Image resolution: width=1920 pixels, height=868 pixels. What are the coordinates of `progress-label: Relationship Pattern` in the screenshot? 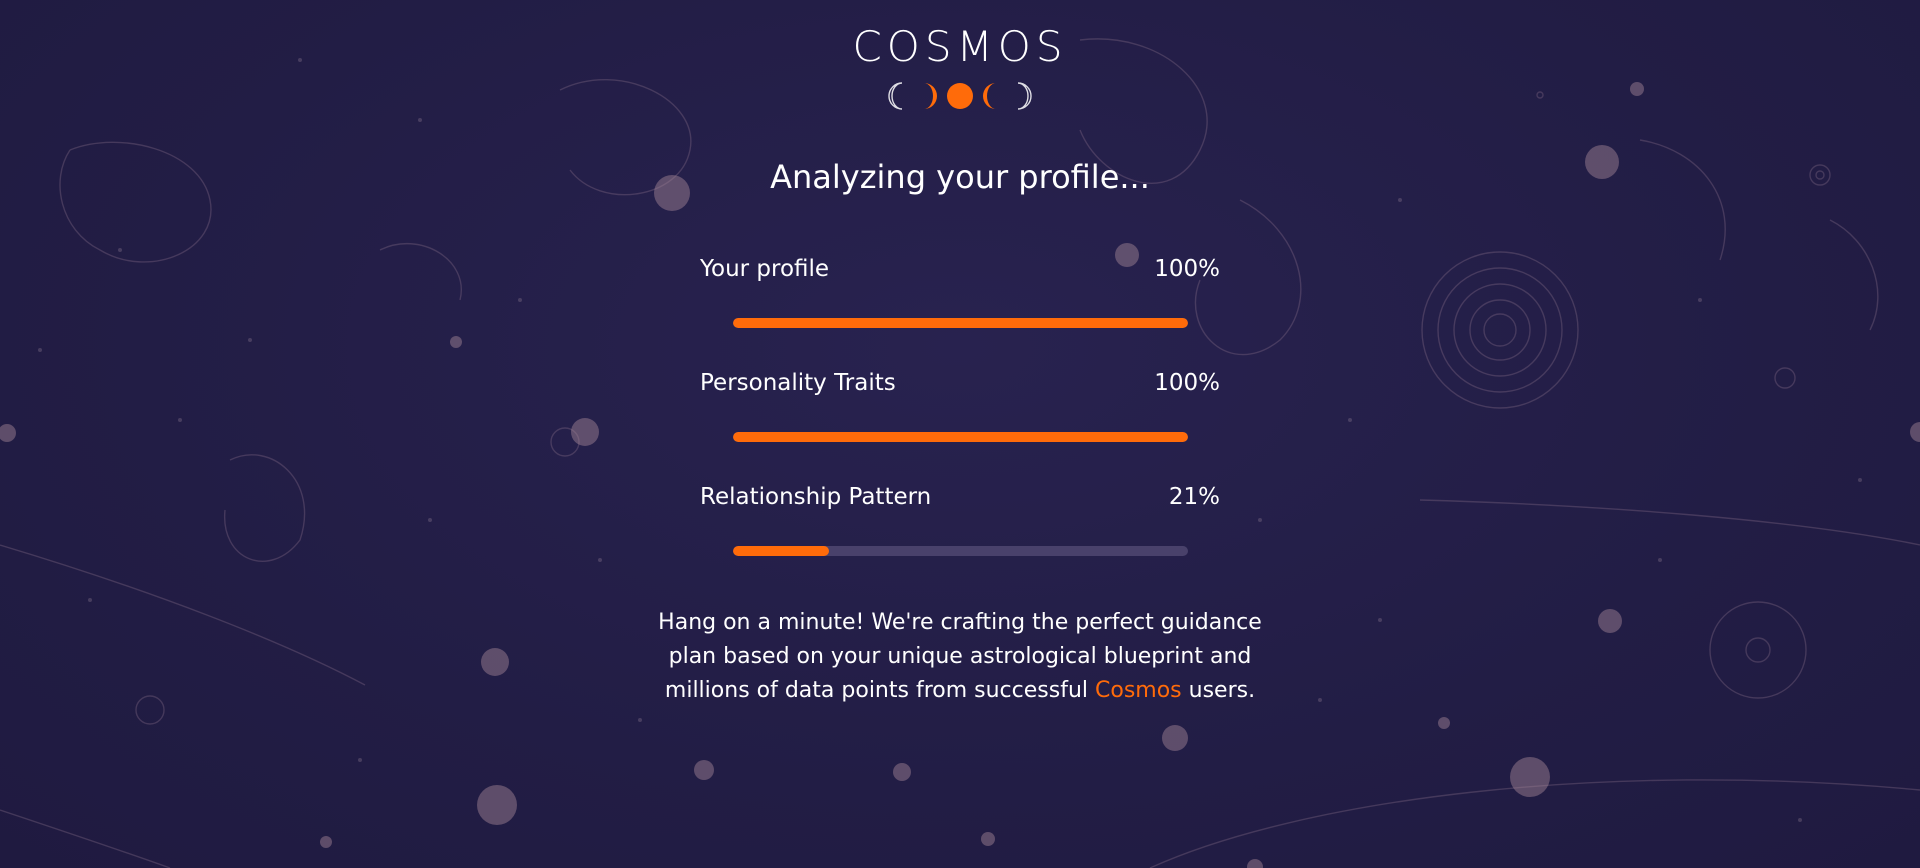 It's located at (816, 497).